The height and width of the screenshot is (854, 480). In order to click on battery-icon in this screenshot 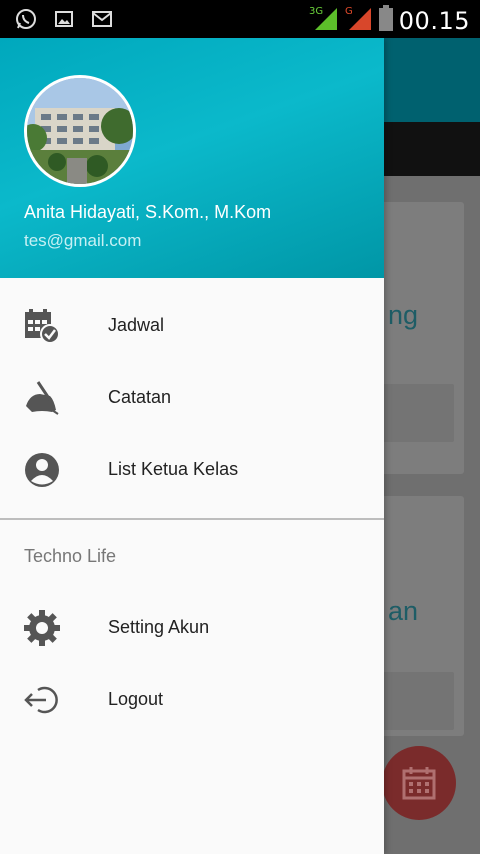, I will do `click(385, 20)`.